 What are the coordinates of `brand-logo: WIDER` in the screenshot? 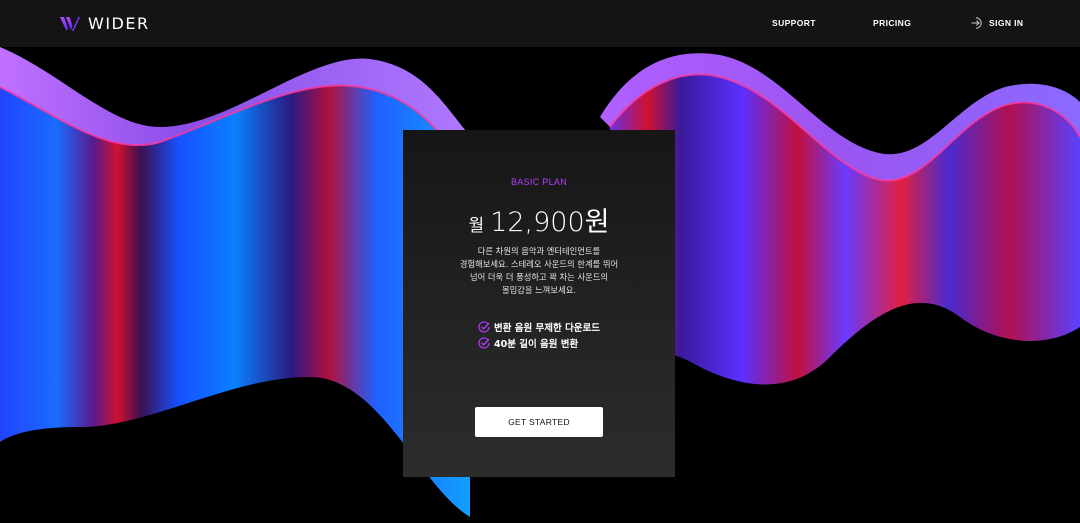 It's located at (105, 23).